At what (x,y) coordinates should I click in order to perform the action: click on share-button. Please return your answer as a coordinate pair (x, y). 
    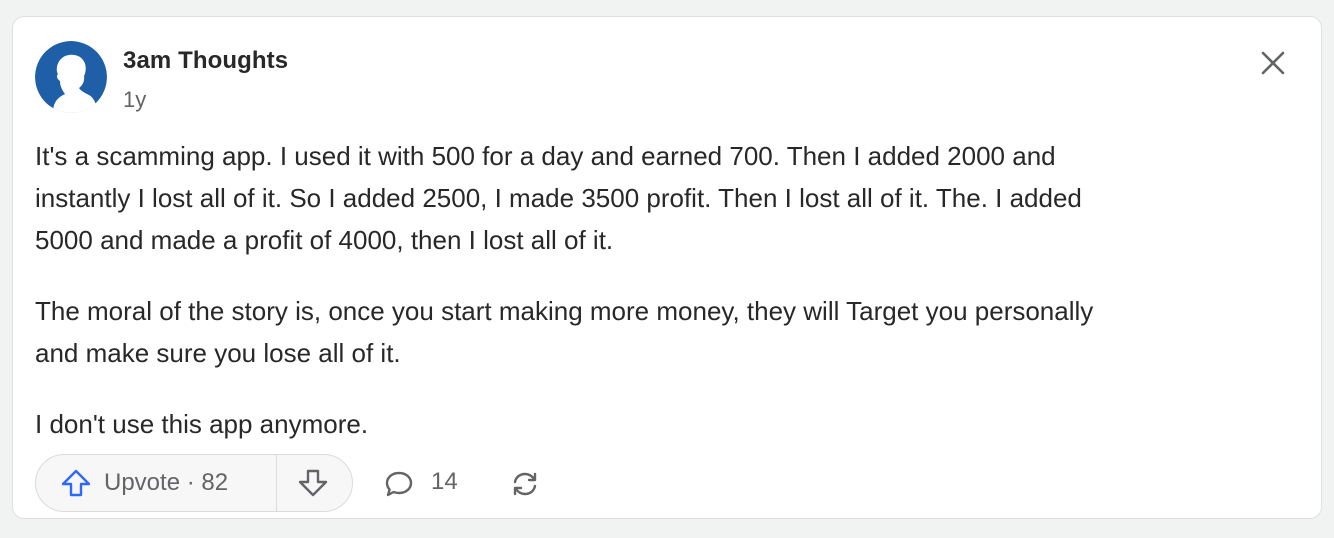
    Looking at the image, I should click on (523, 483).